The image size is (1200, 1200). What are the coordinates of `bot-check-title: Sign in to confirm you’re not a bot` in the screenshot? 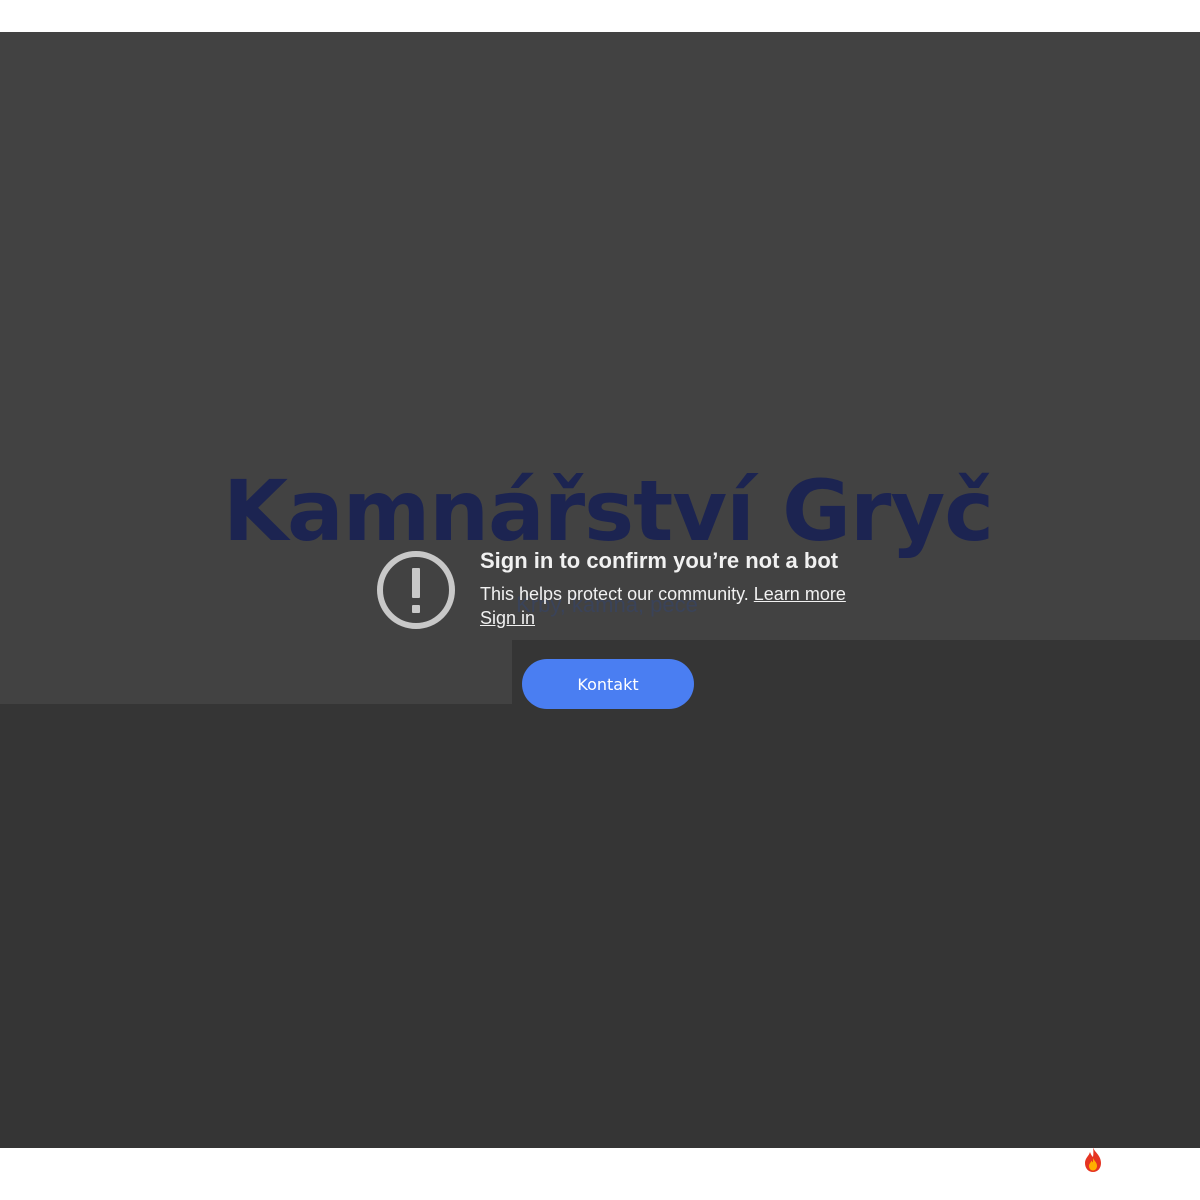 It's located at (659, 560).